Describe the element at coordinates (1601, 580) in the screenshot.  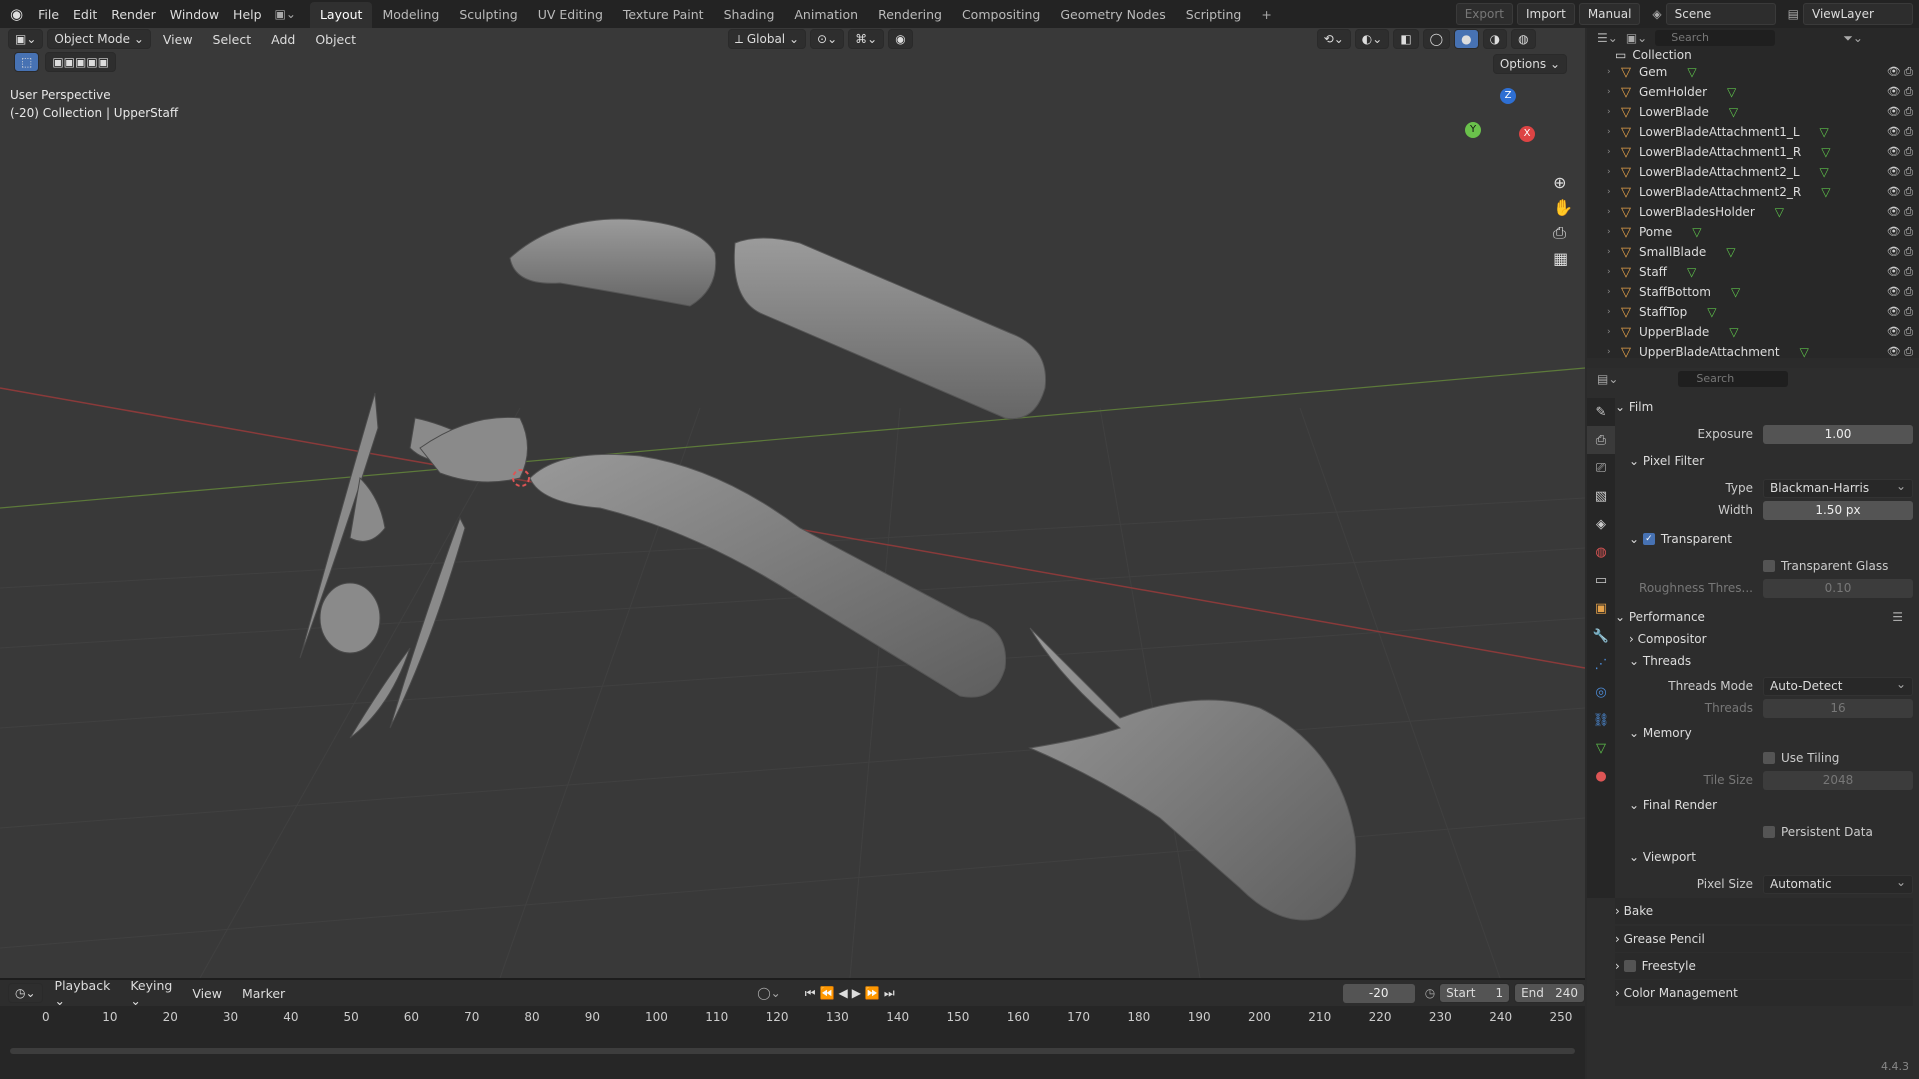
I see `collection-tab-icon: ▭` at that location.